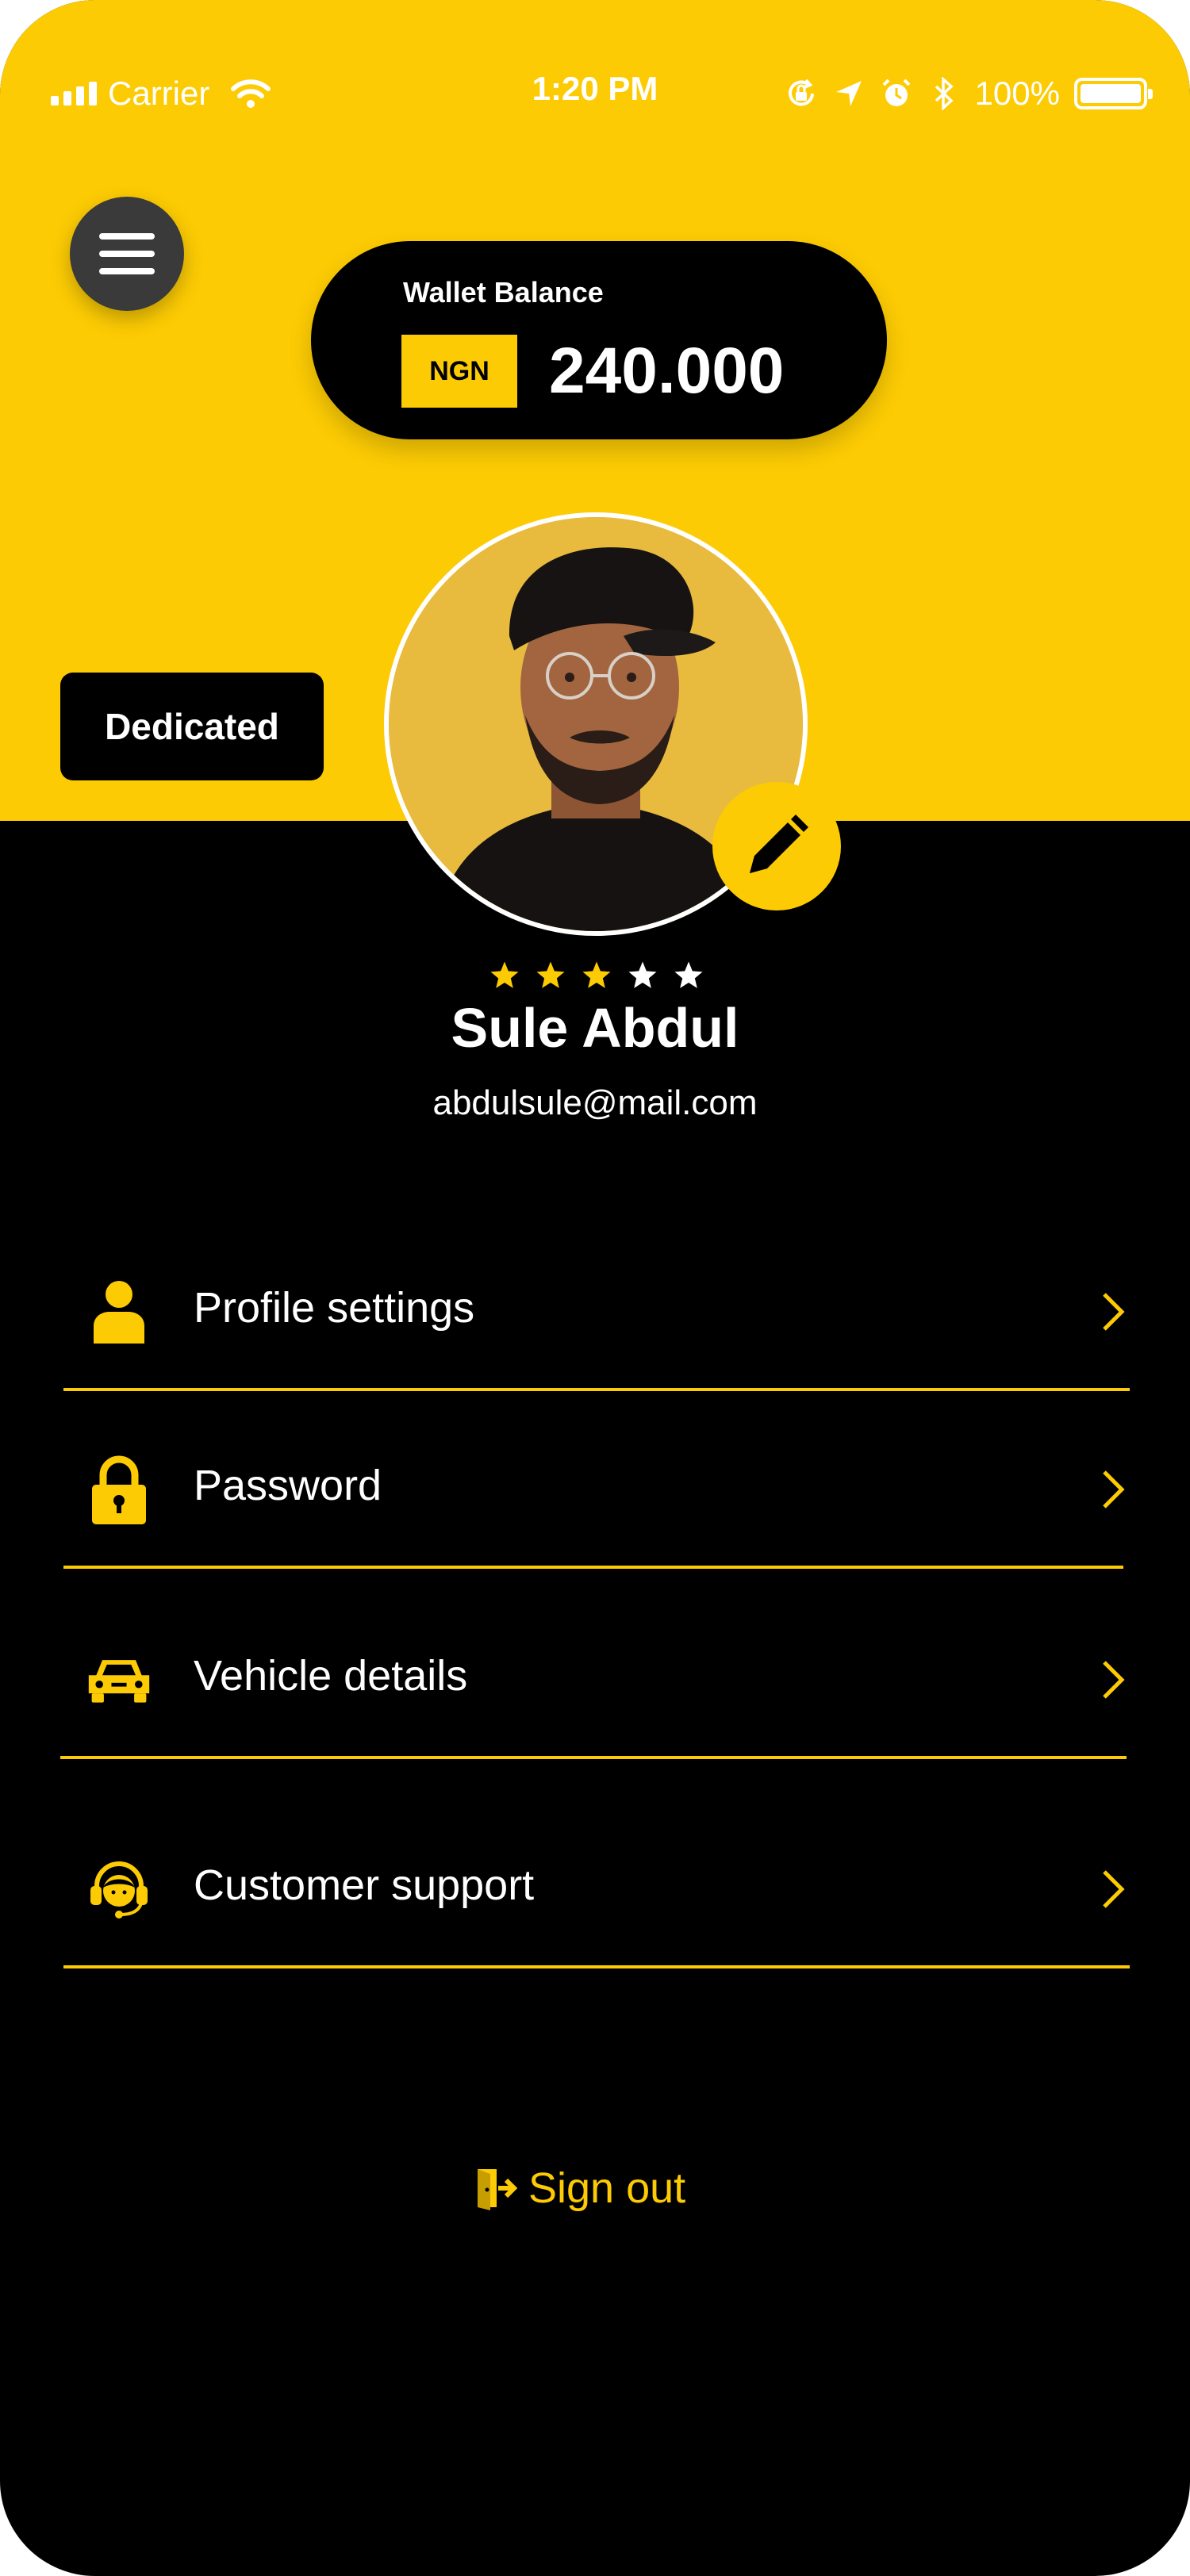  I want to click on menu-item-label: Customer support, so click(364, 1885).